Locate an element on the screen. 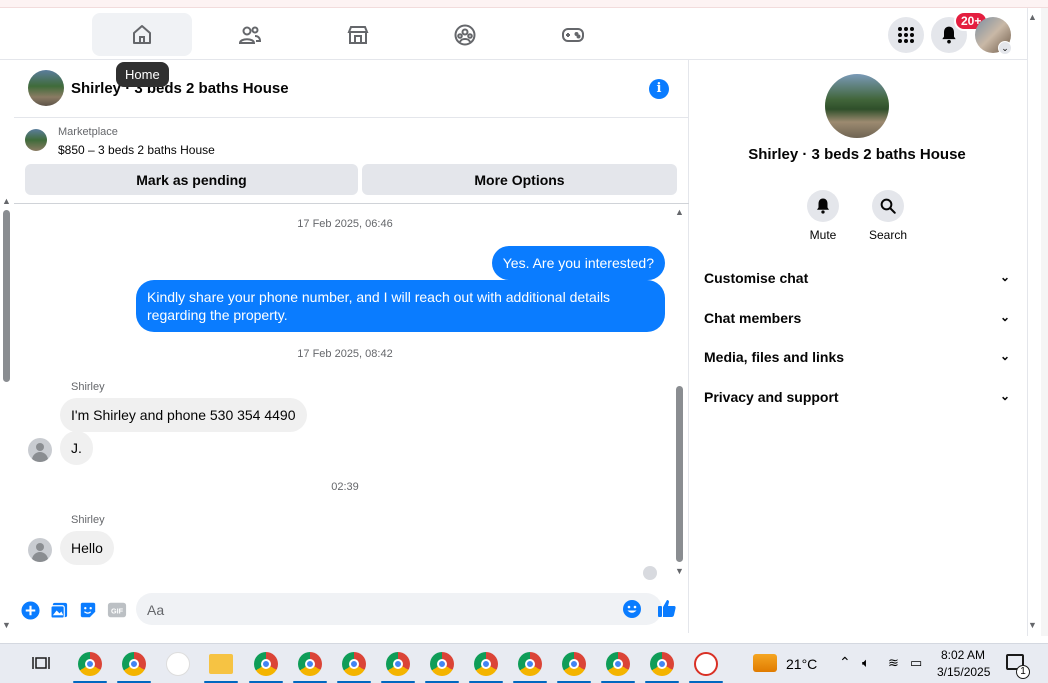  nav-tab-friends is located at coordinates (250, 34).